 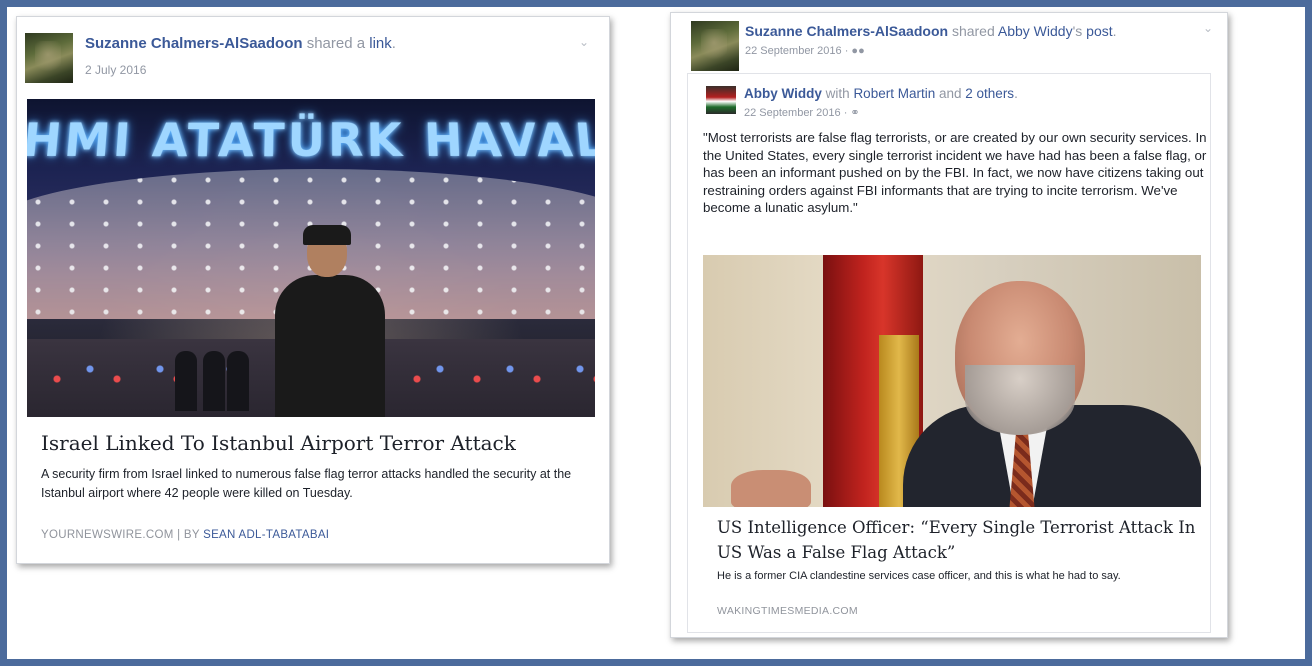 I want to click on globe-icon: · ⚭, so click(x=851, y=113).